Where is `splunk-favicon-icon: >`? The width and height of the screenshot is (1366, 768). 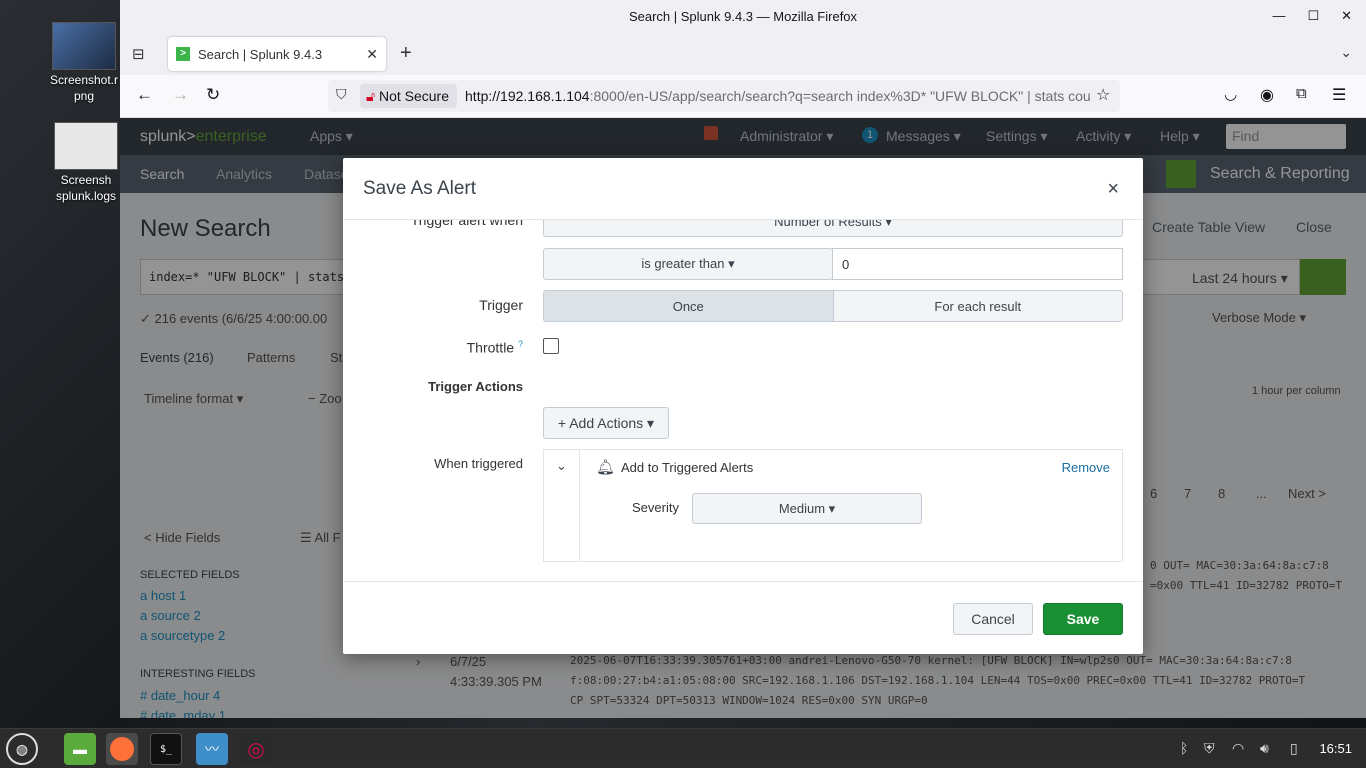
splunk-favicon-icon: > is located at coordinates (183, 54).